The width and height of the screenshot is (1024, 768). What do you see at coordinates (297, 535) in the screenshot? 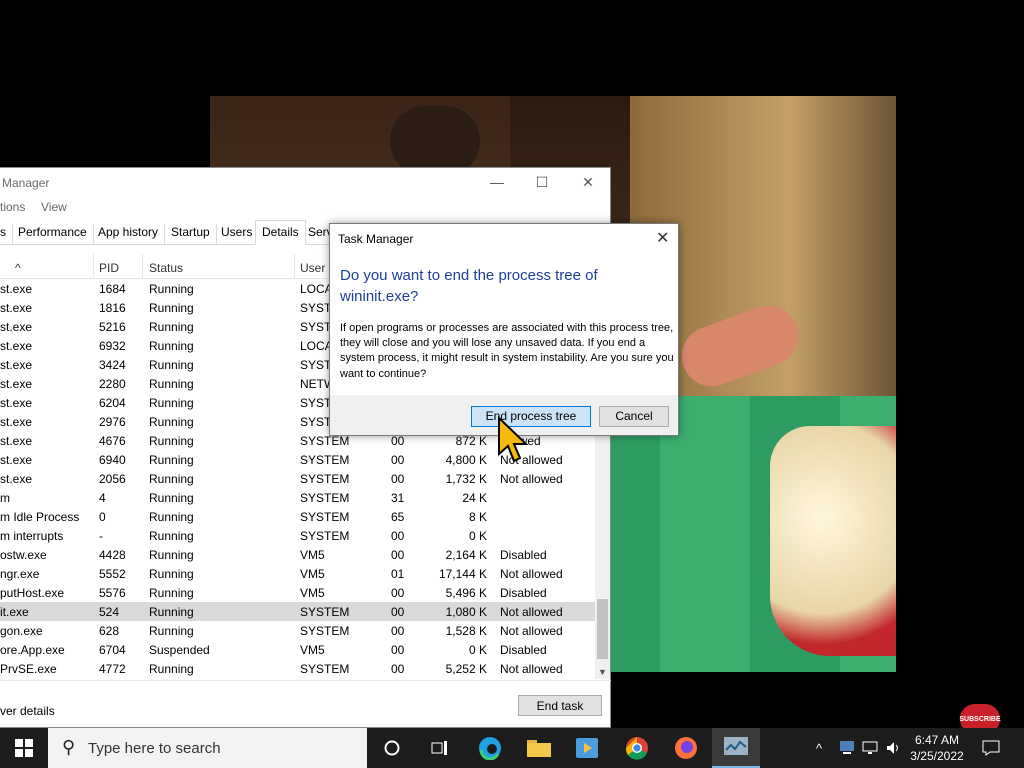
I see `table-row: m interrupts - Running SYSTEM 00 0 K` at bounding box center [297, 535].